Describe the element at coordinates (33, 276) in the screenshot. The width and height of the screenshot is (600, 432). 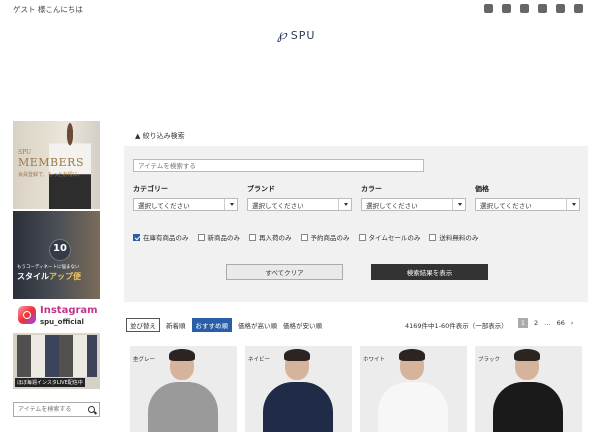
I see `styleup-title-pre: スタイル` at that location.